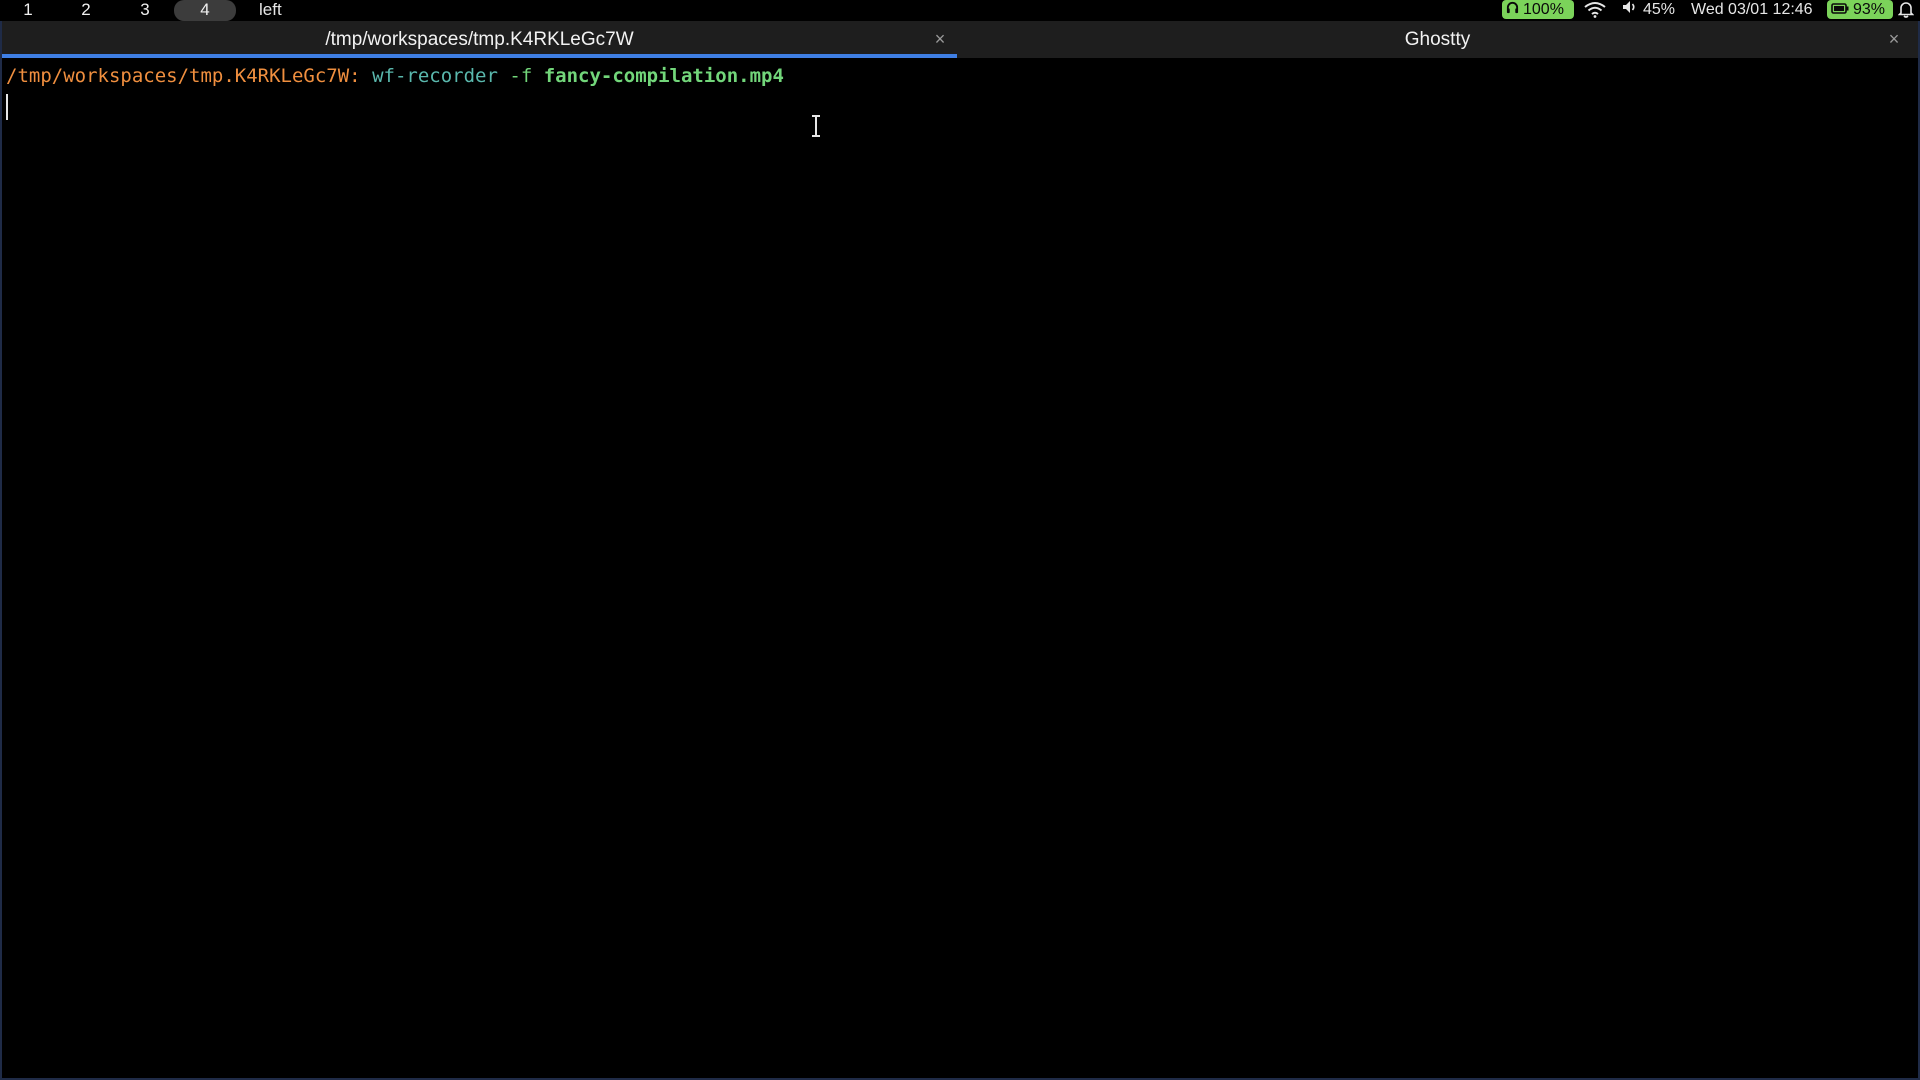  I want to click on battery-indicator: 93%, so click(1860, 9).